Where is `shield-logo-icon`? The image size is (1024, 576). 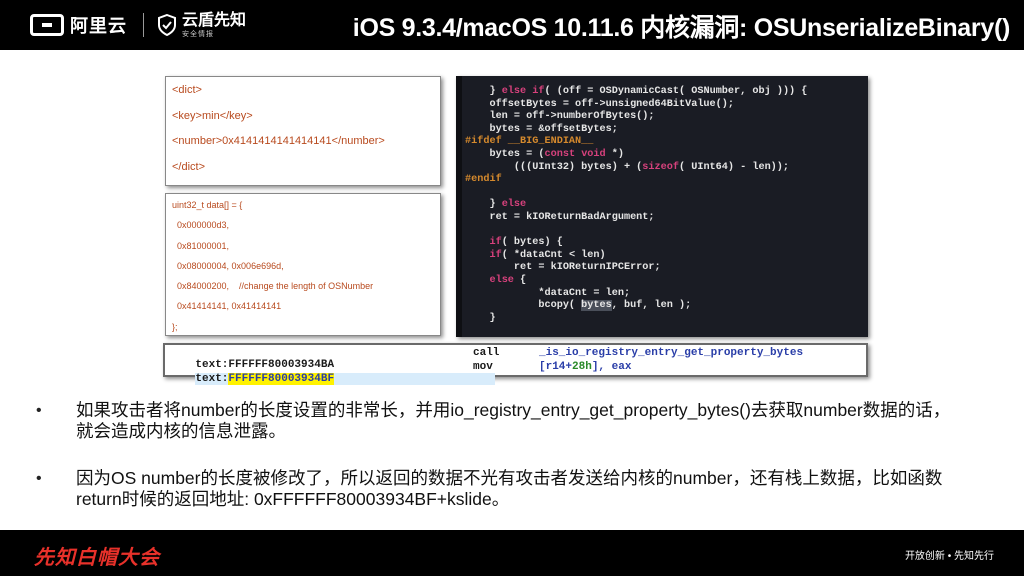 shield-logo-icon is located at coordinates (167, 25).